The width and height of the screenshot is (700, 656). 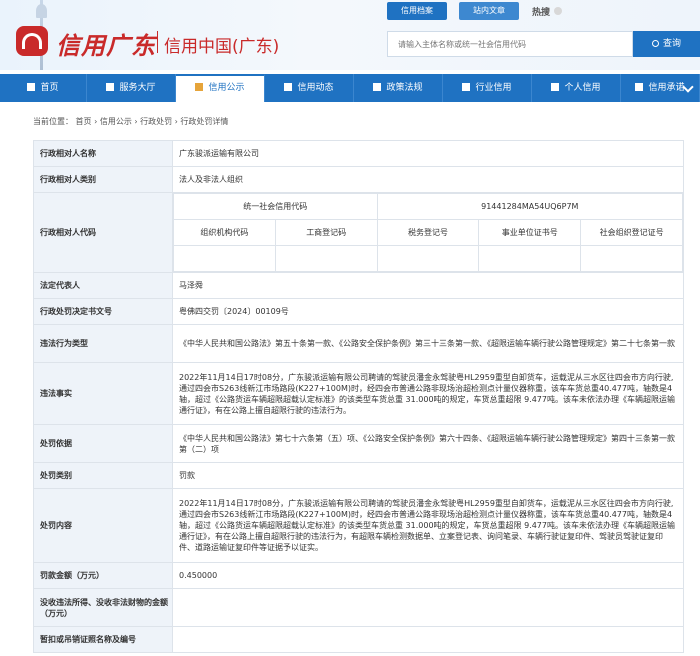 I want to click on field-label: 处罚内容, so click(x=103, y=525).